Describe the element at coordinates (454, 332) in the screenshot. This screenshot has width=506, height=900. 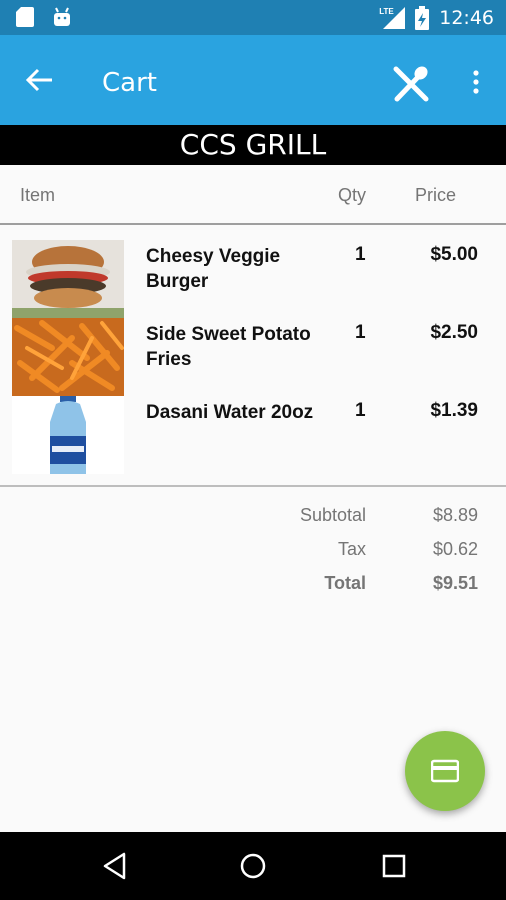
I see `item-price: $2.50` at that location.